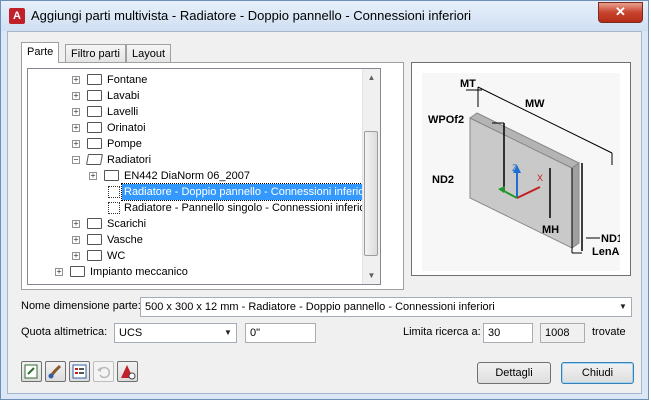 The height and width of the screenshot is (402, 651). What do you see at coordinates (550, 230) in the screenshot?
I see `dim-label-mh: MH` at bounding box center [550, 230].